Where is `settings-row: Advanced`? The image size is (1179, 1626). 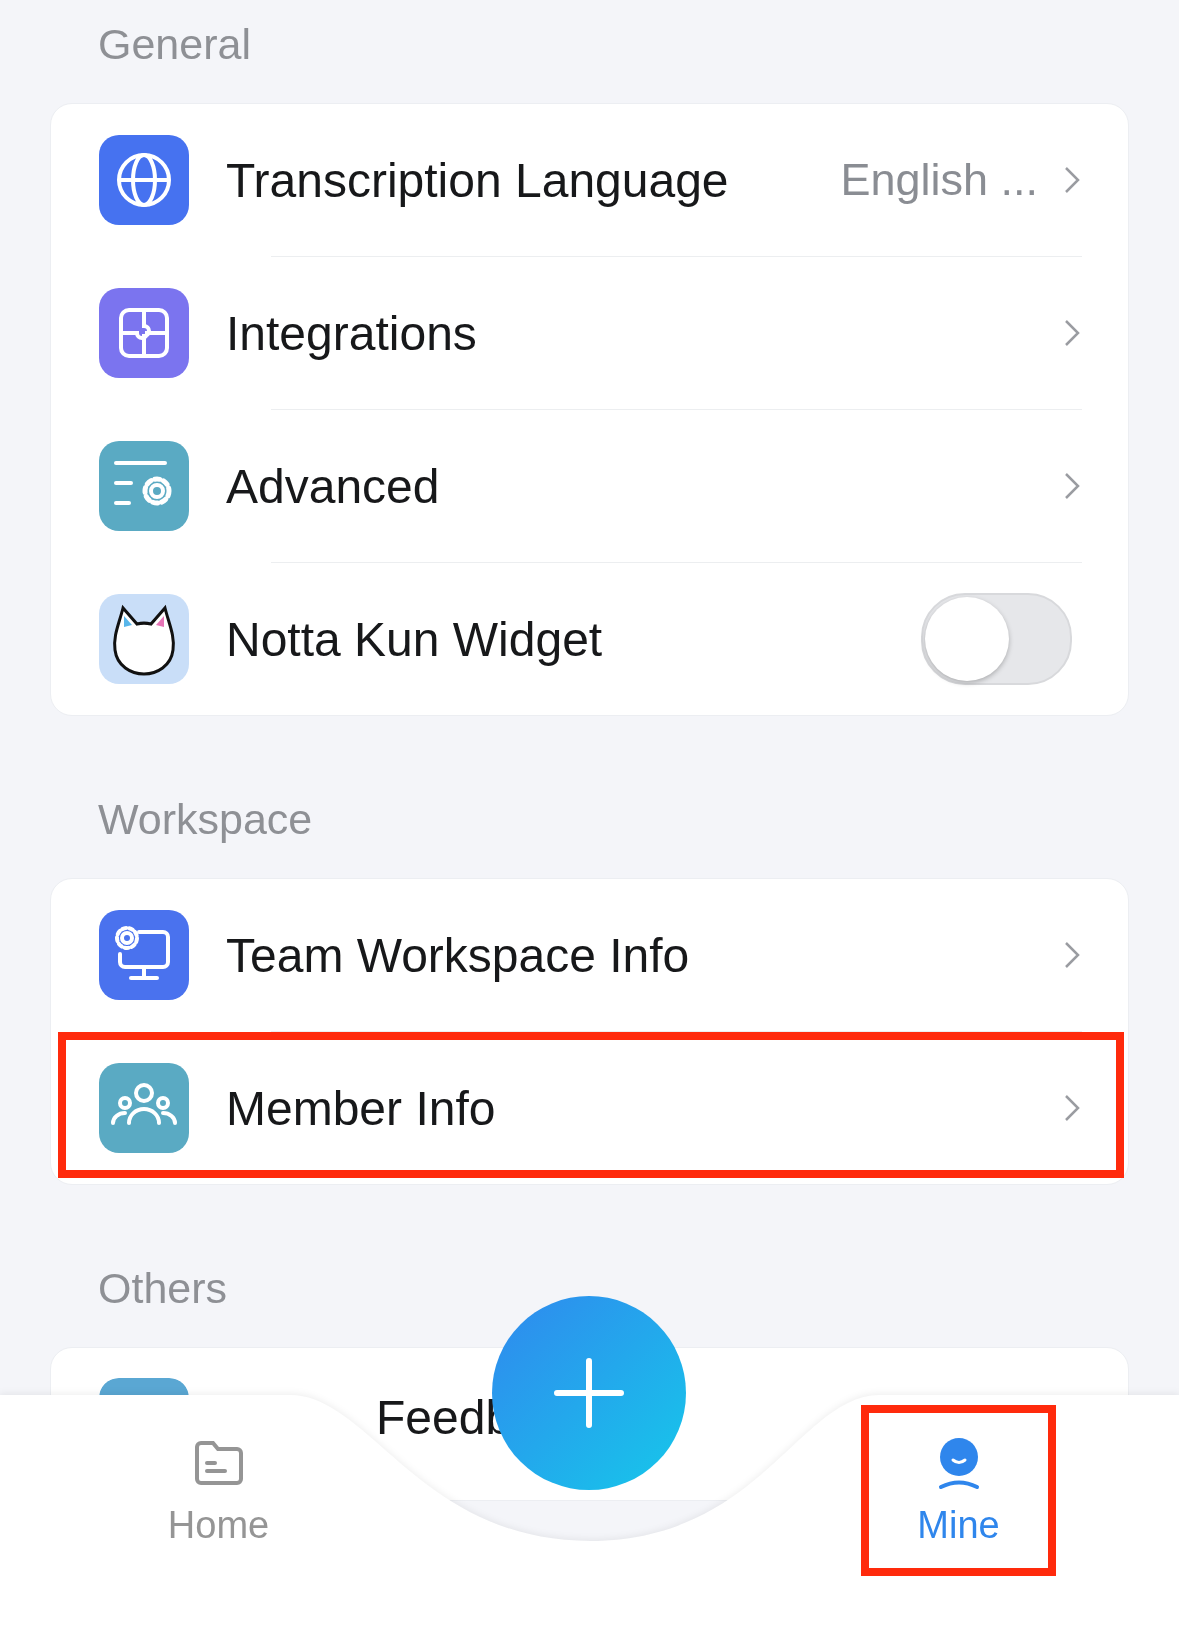 settings-row: Advanced is located at coordinates (589, 486).